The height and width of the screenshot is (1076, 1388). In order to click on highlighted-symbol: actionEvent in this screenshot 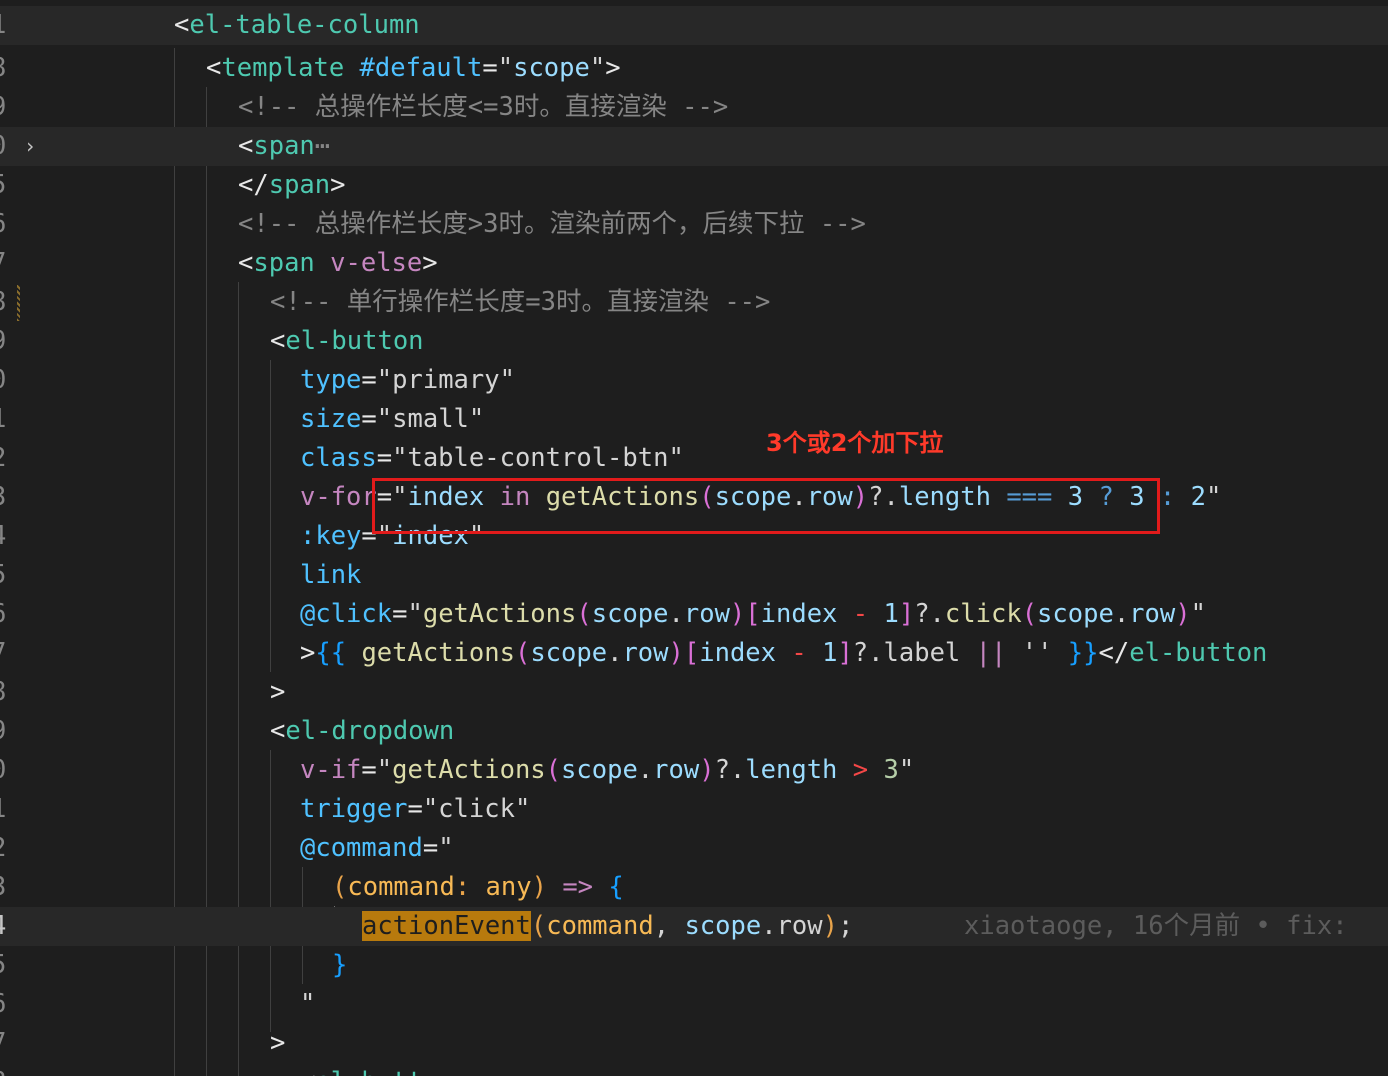, I will do `click(446, 926)`.